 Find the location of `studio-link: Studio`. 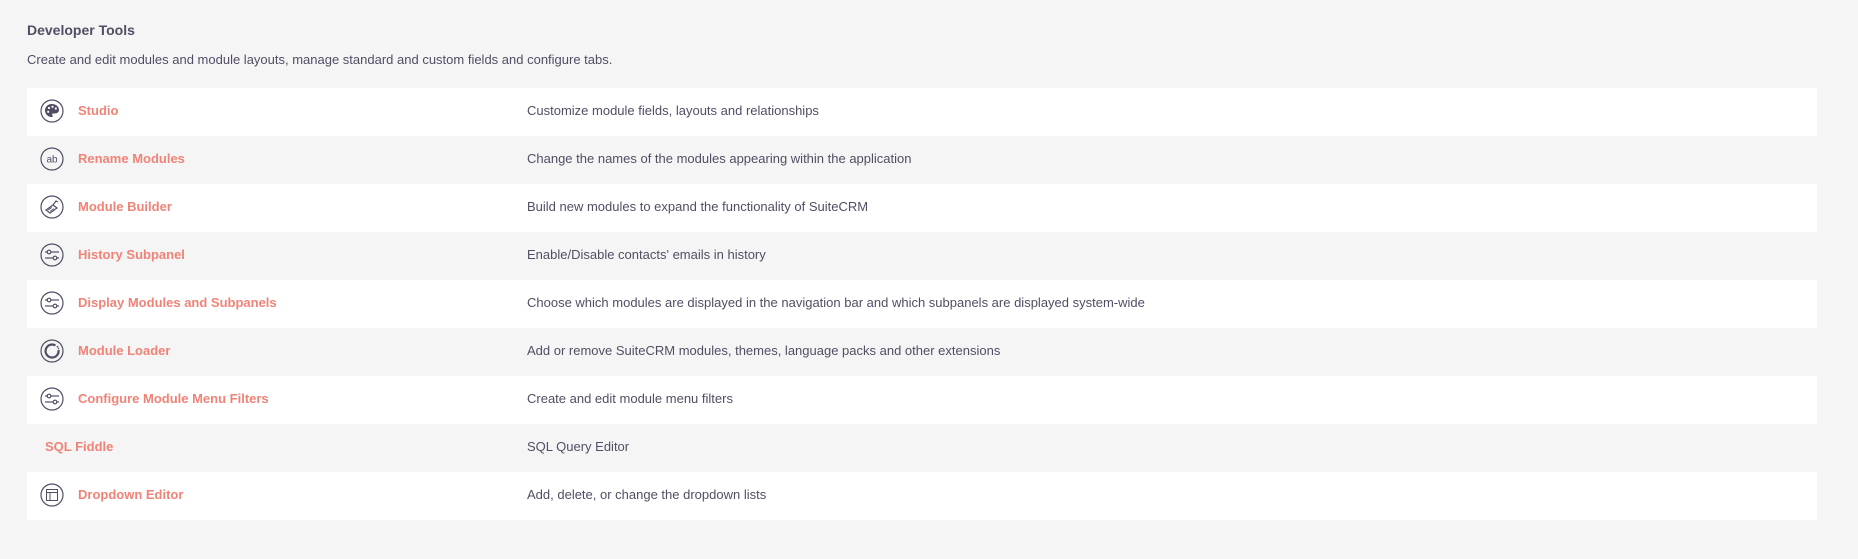

studio-link: Studio is located at coordinates (98, 110).